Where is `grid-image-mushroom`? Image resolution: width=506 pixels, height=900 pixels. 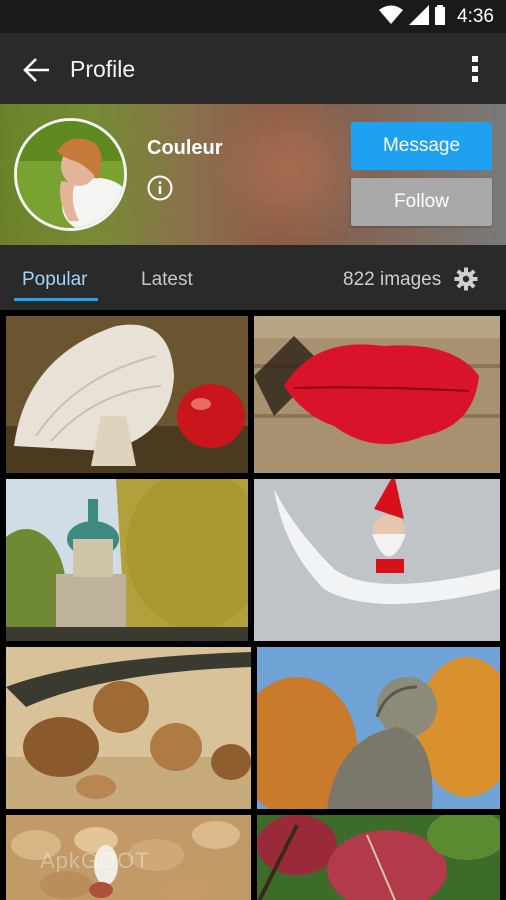
grid-image-mushroom is located at coordinates (127, 394).